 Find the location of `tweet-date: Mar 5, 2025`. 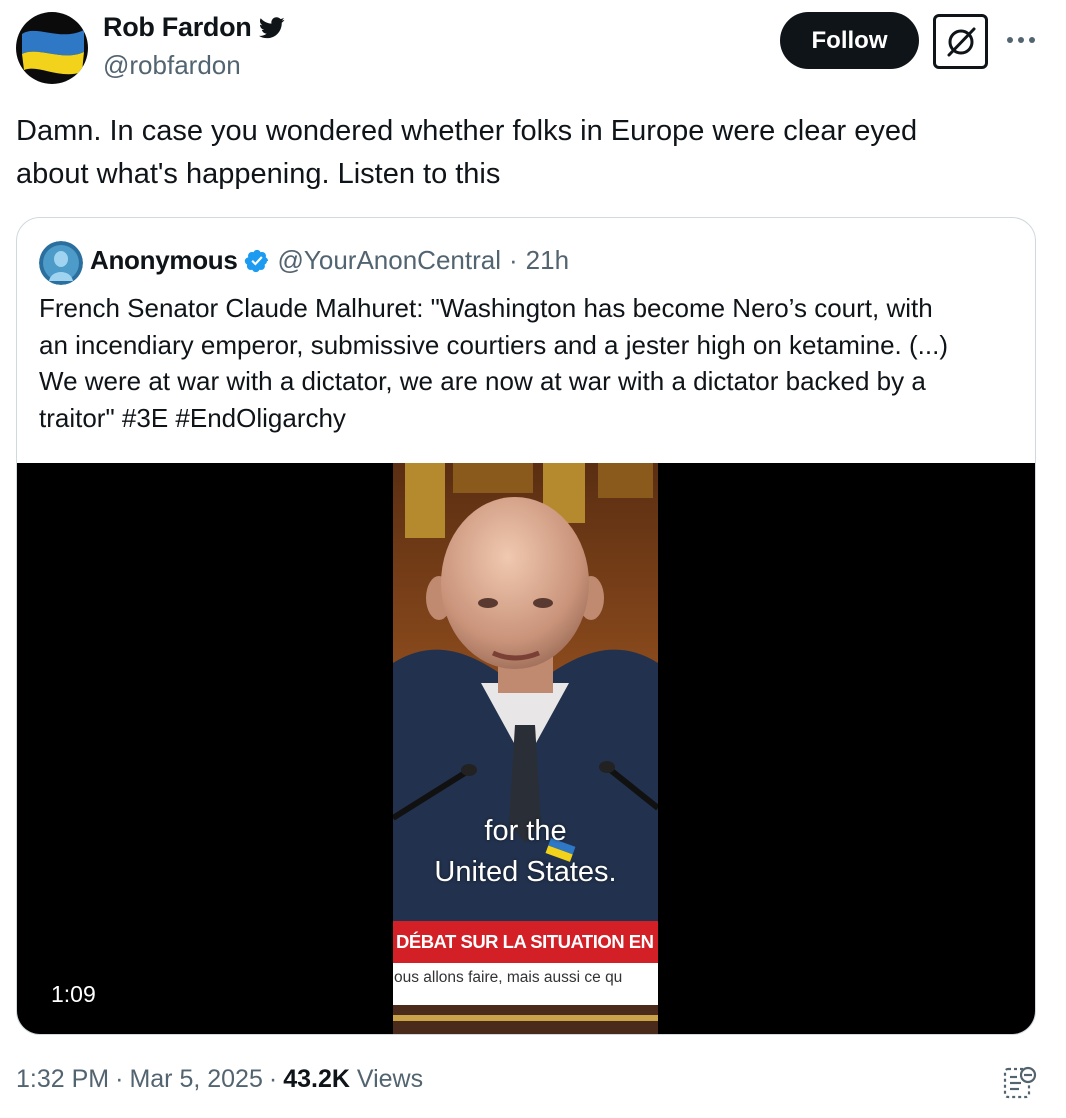

tweet-date: Mar 5, 2025 is located at coordinates (195, 1079).